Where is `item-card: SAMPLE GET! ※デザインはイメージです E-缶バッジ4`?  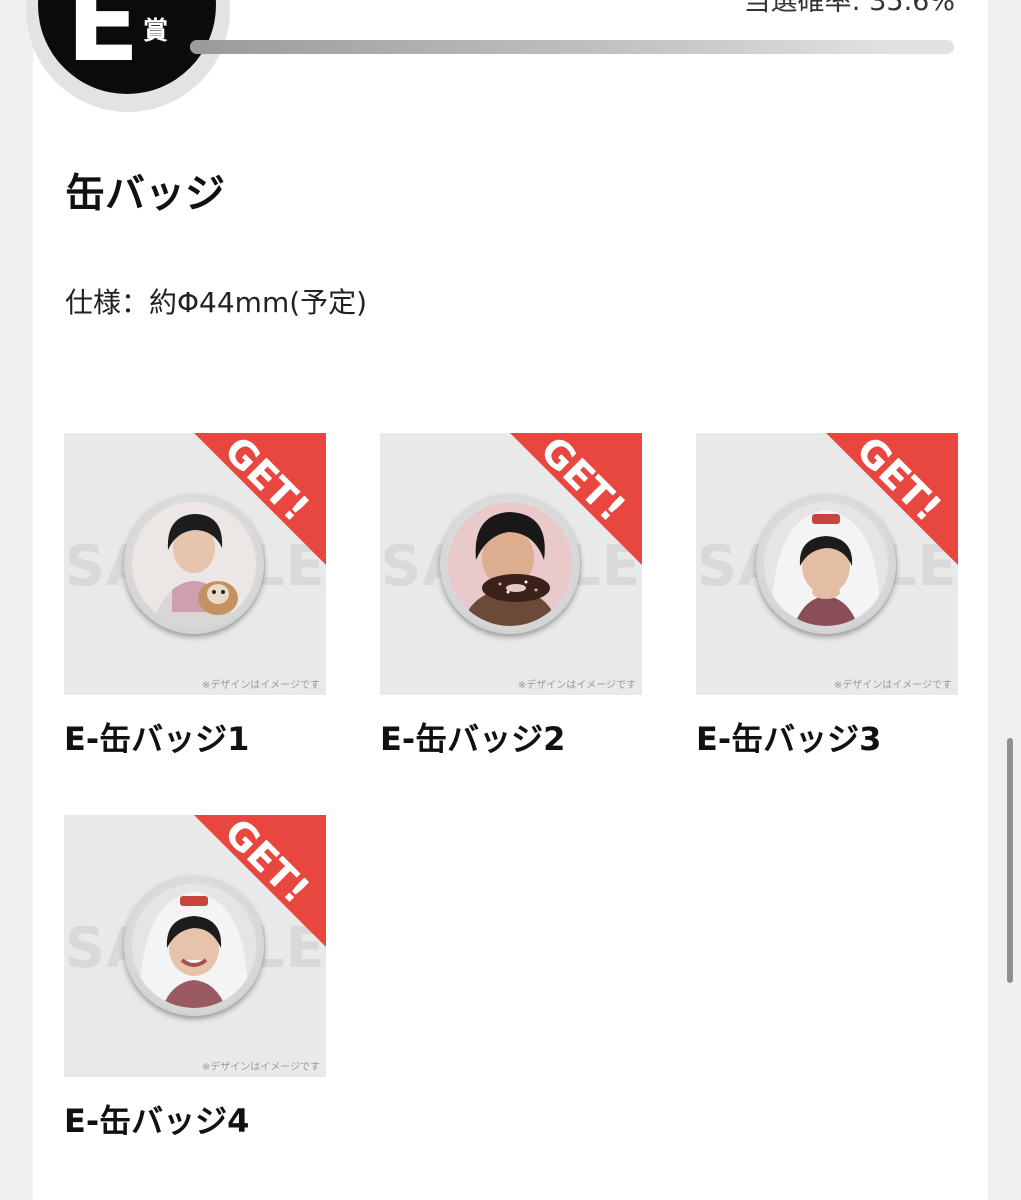 item-card: SAMPLE GET! ※デザインはイメージです E-缶バッジ4 is located at coordinates (195, 978).